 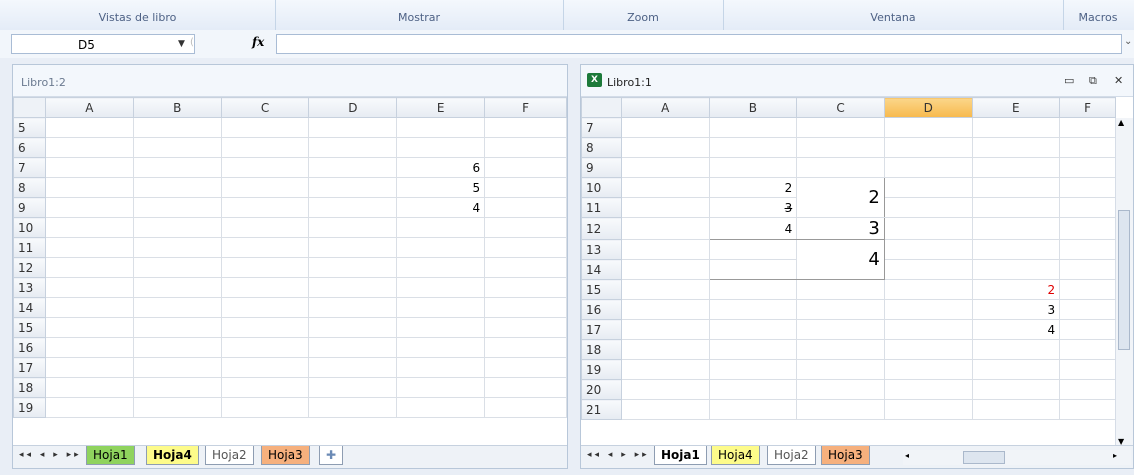 I want to click on window-titlebar: Libro1:2, so click(x=290, y=81).